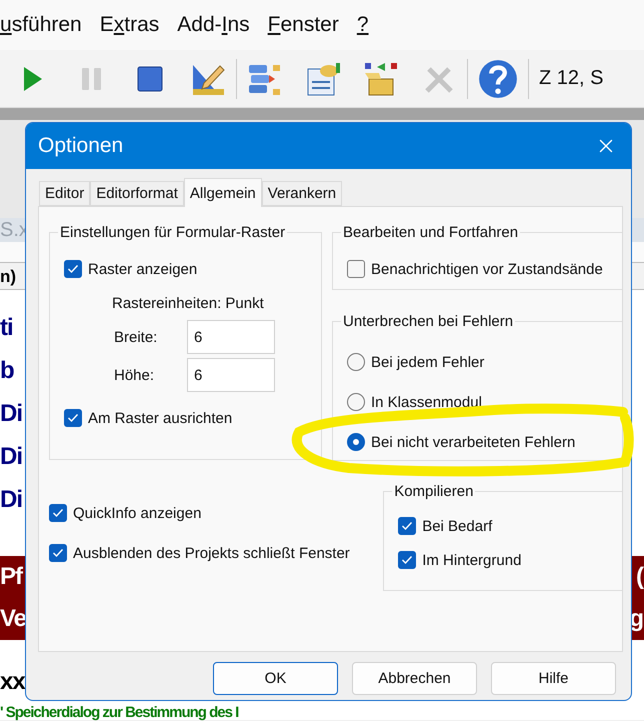 This screenshot has width=644, height=721. What do you see at coordinates (223, 192) in the screenshot?
I see `tab: Allgemein` at bounding box center [223, 192].